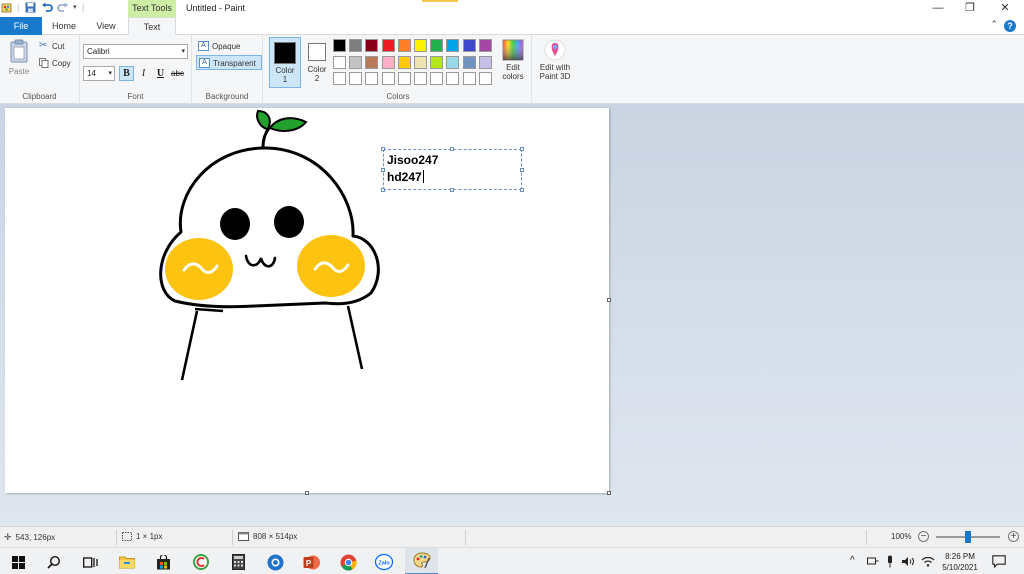 The width and height of the screenshot is (1024, 574). What do you see at coordinates (229, 46) in the screenshot?
I see `opaque-button: A Opaque` at bounding box center [229, 46].